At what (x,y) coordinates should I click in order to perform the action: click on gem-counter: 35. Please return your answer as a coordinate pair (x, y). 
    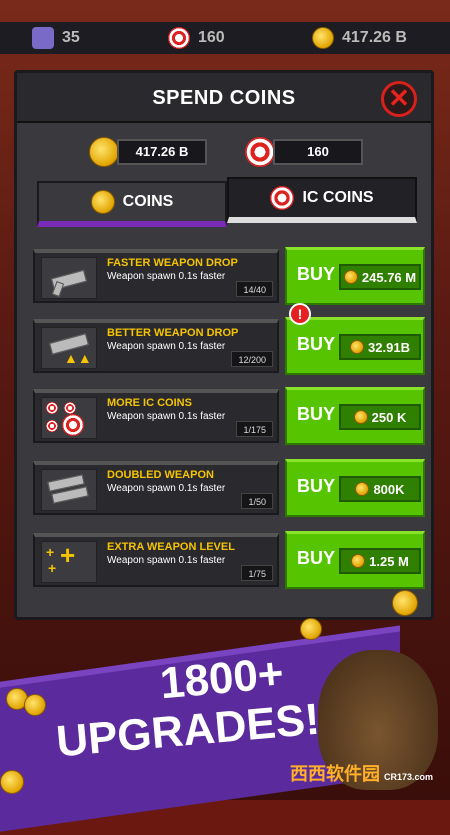
    Looking at the image, I should click on (56, 38).